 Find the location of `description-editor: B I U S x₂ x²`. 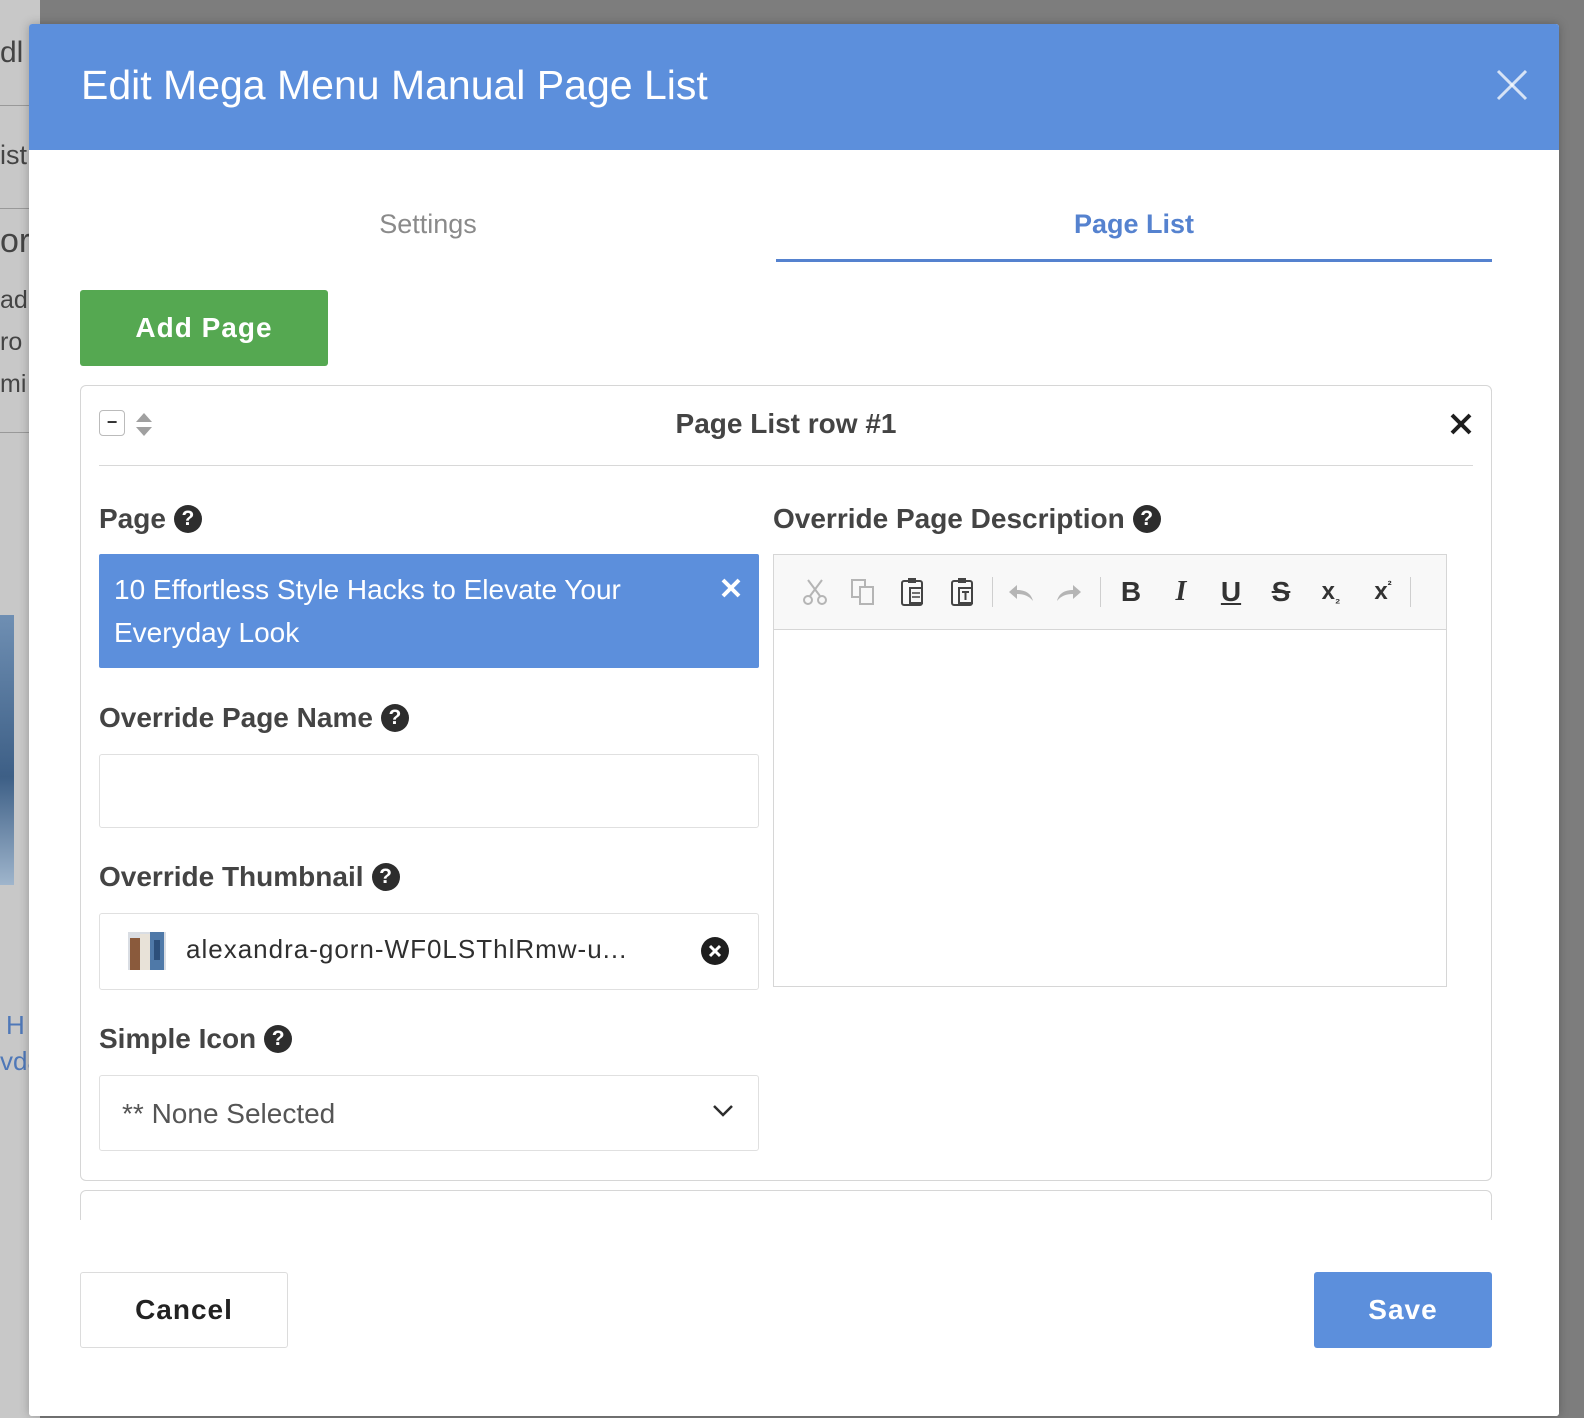

description-editor: B I U S x₂ x² is located at coordinates (1110, 770).